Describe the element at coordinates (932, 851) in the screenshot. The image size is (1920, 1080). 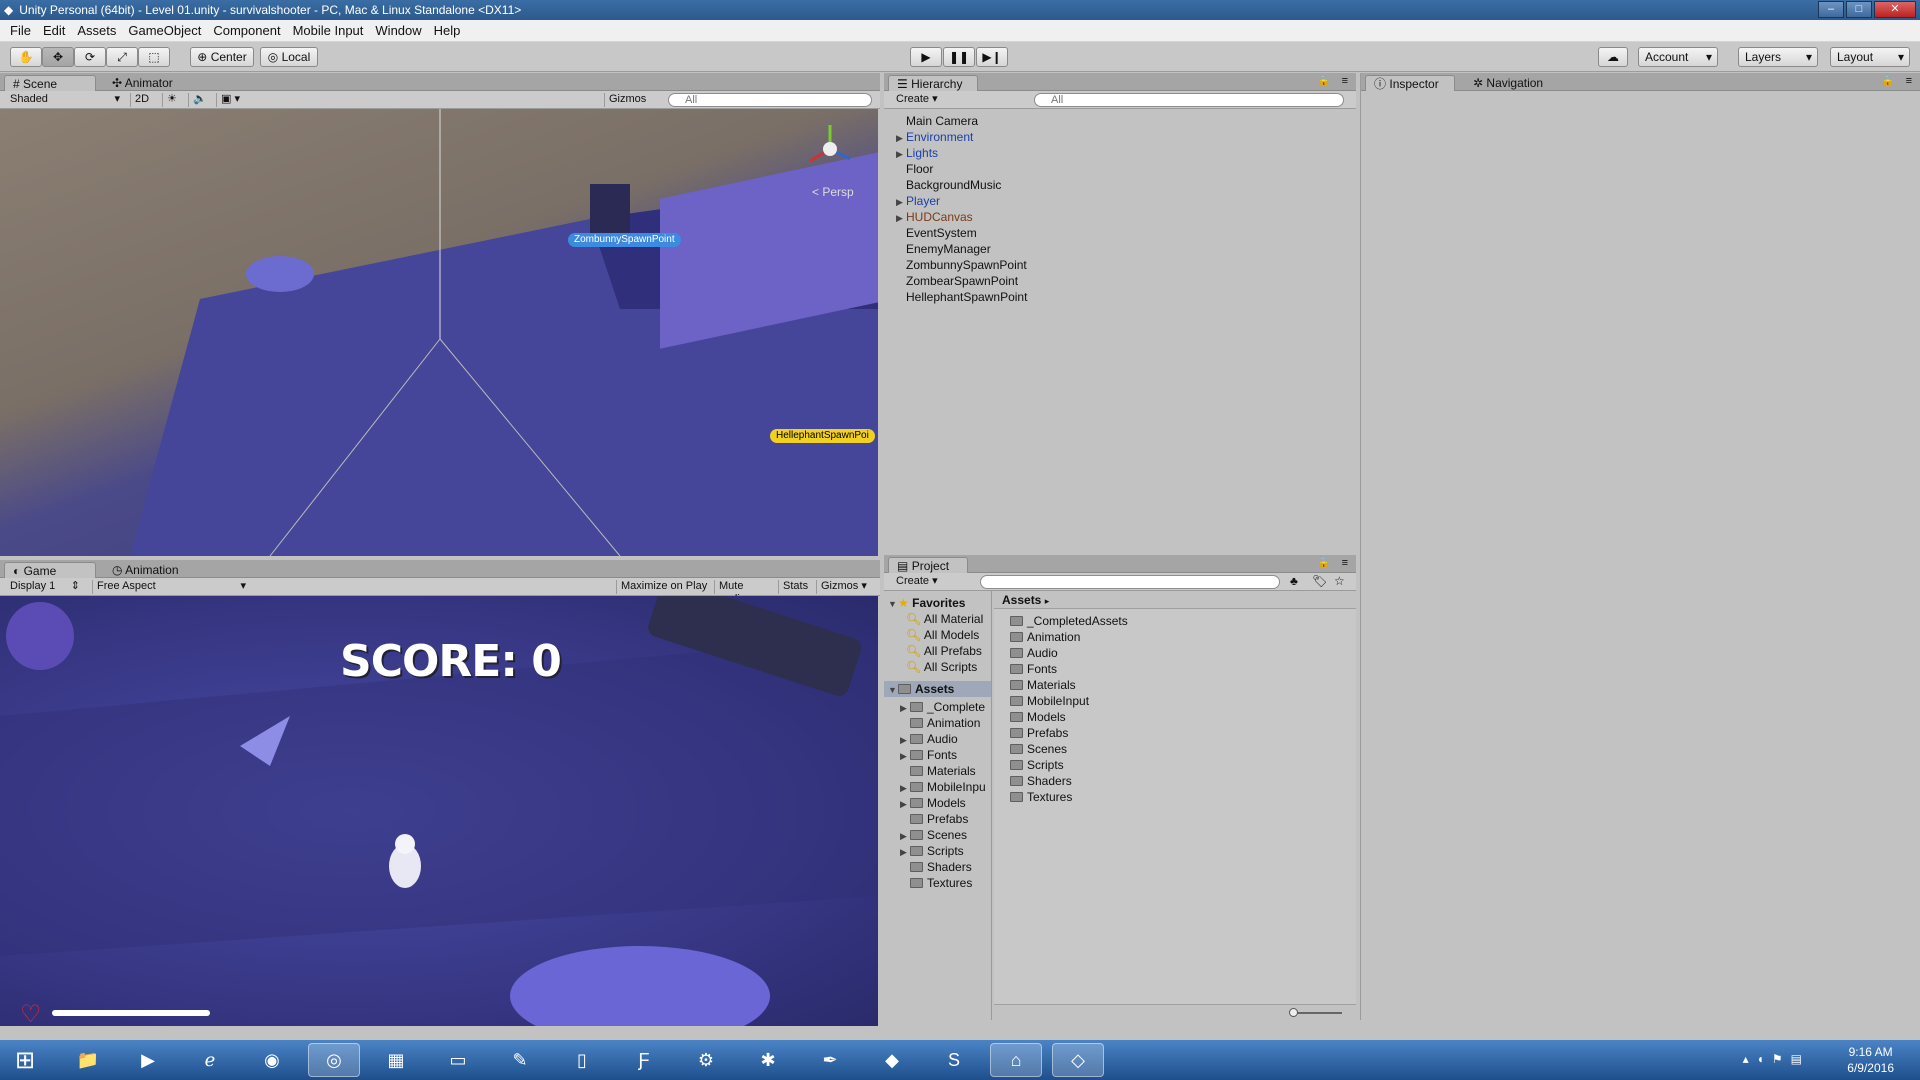
I see `asset-folder-item: ▶ Scripts` at that location.